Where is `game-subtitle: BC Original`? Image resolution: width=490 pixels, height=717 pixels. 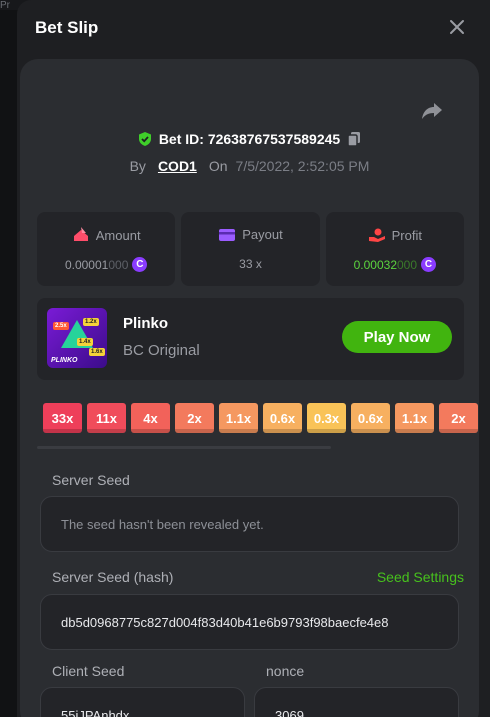 game-subtitle: BC Original is located at coordinates (161, 350).